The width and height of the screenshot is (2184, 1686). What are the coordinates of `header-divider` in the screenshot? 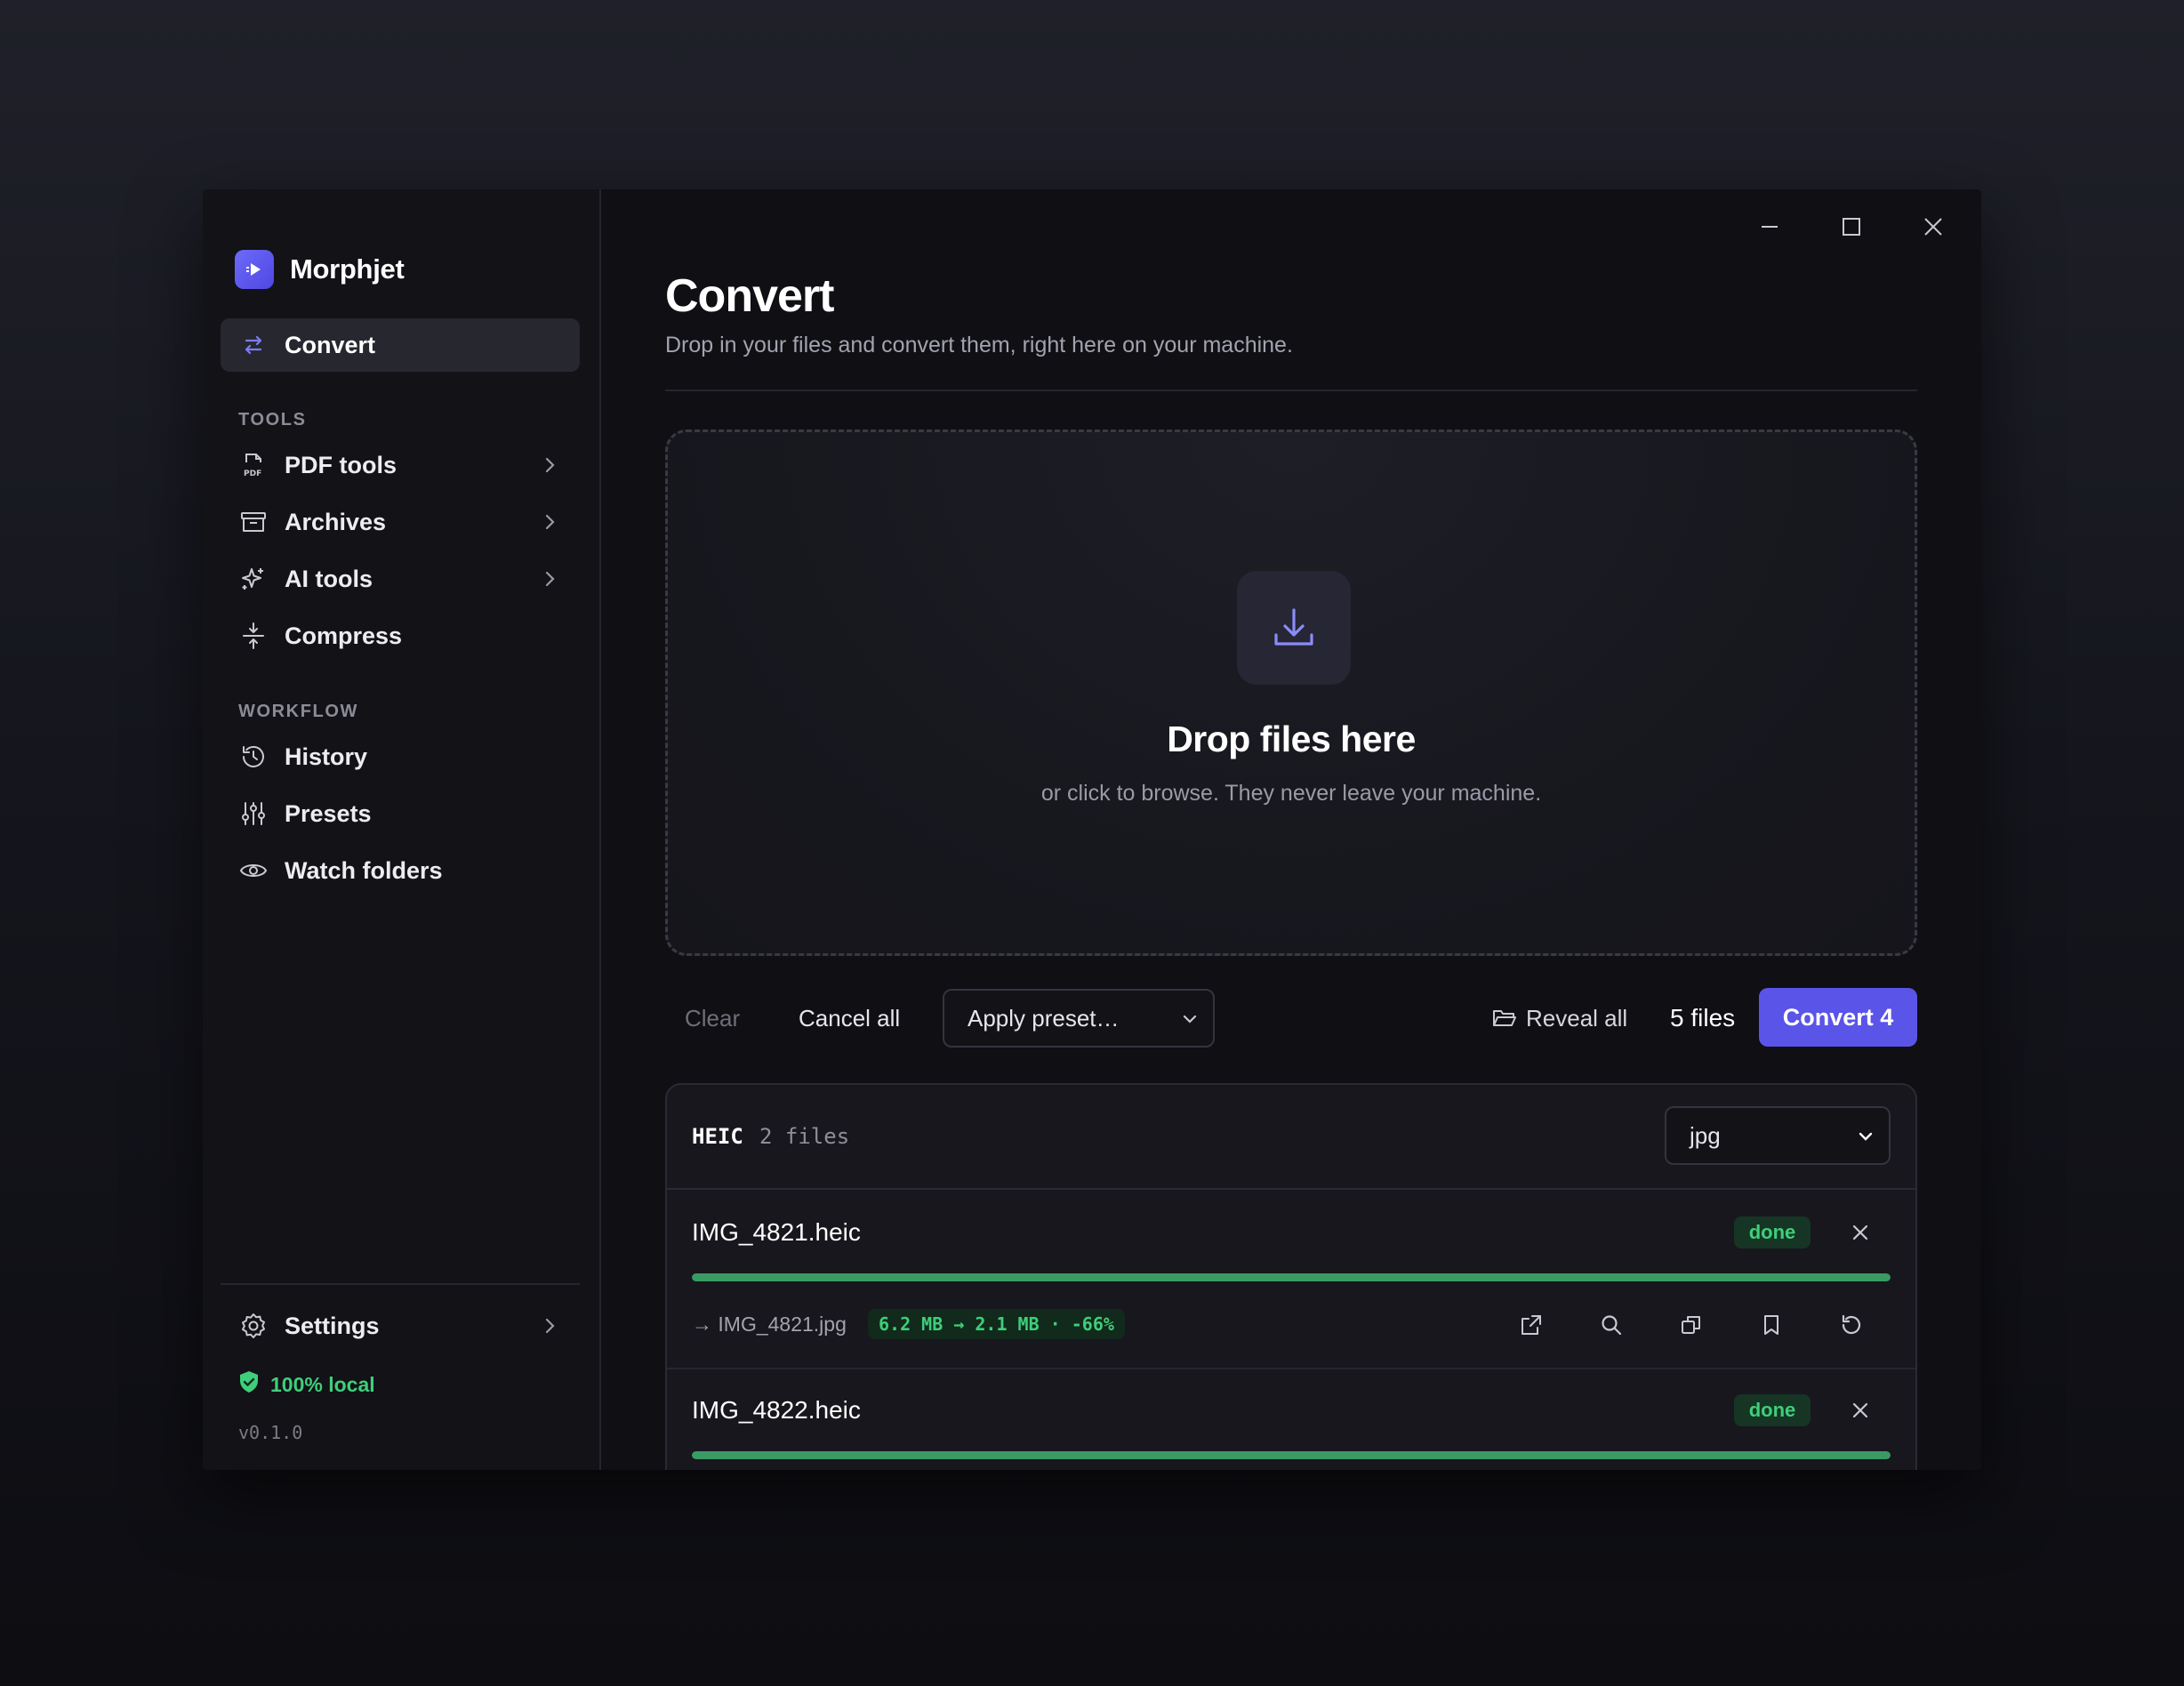 It's located at (1291, 390).